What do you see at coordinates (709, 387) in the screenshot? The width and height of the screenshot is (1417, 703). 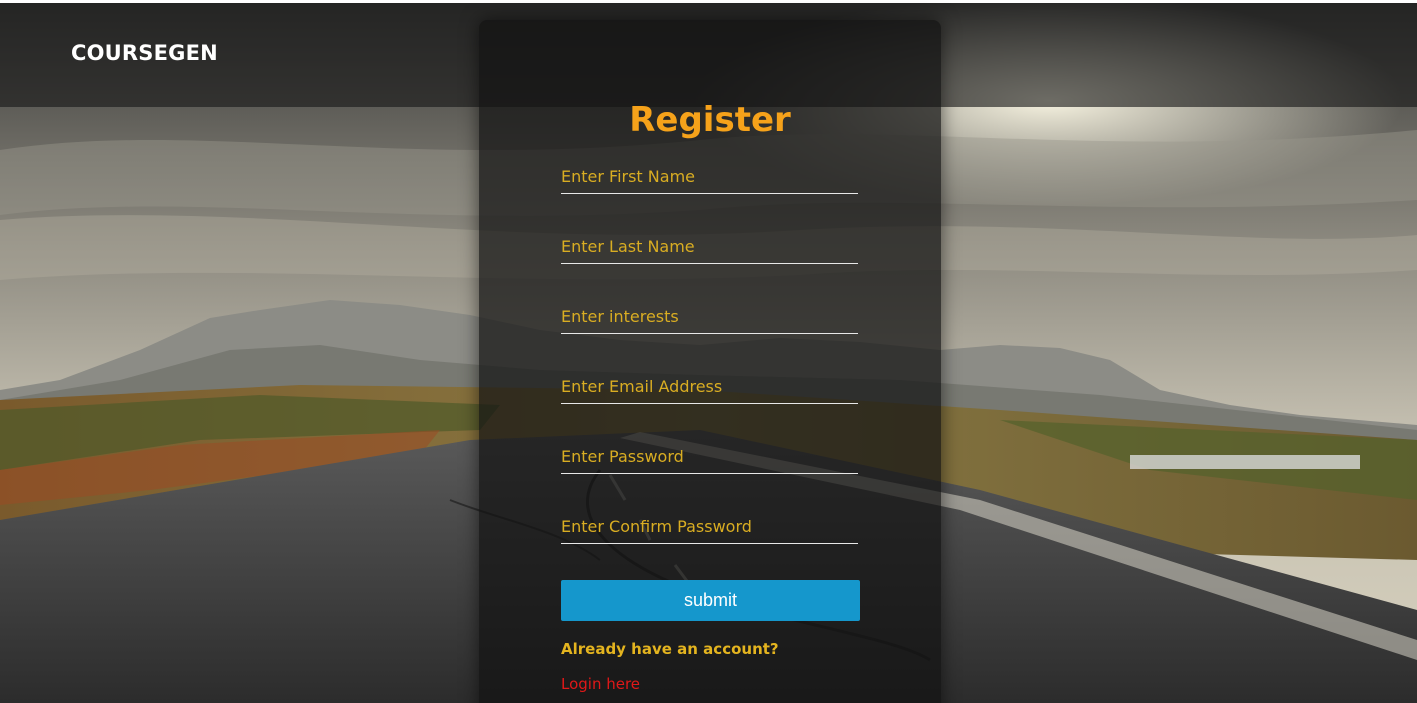 I see `email-input` at bounding box center [709, 387].